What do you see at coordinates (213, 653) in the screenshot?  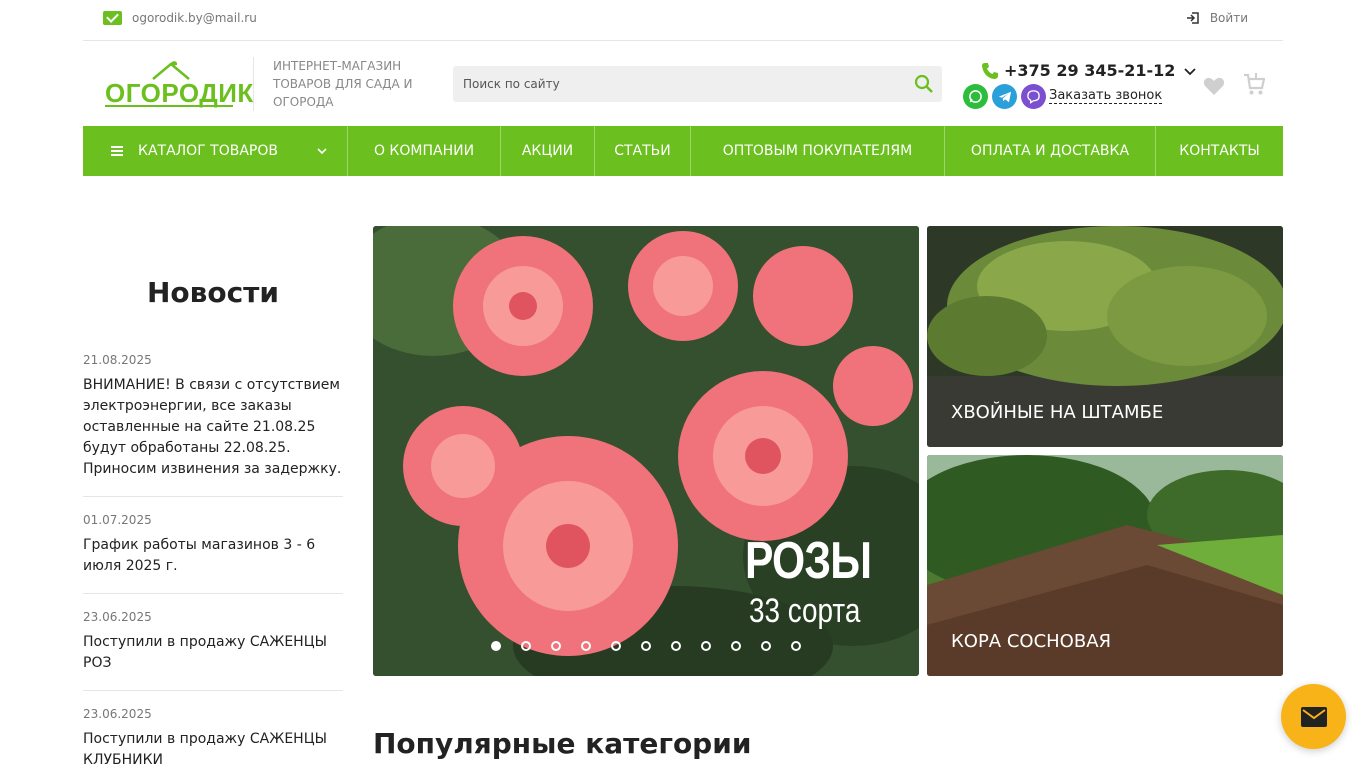 I see `news-text: Поступили в продажу САЖЕНЦЫ РОЗ` at bounding box center [213, 653].